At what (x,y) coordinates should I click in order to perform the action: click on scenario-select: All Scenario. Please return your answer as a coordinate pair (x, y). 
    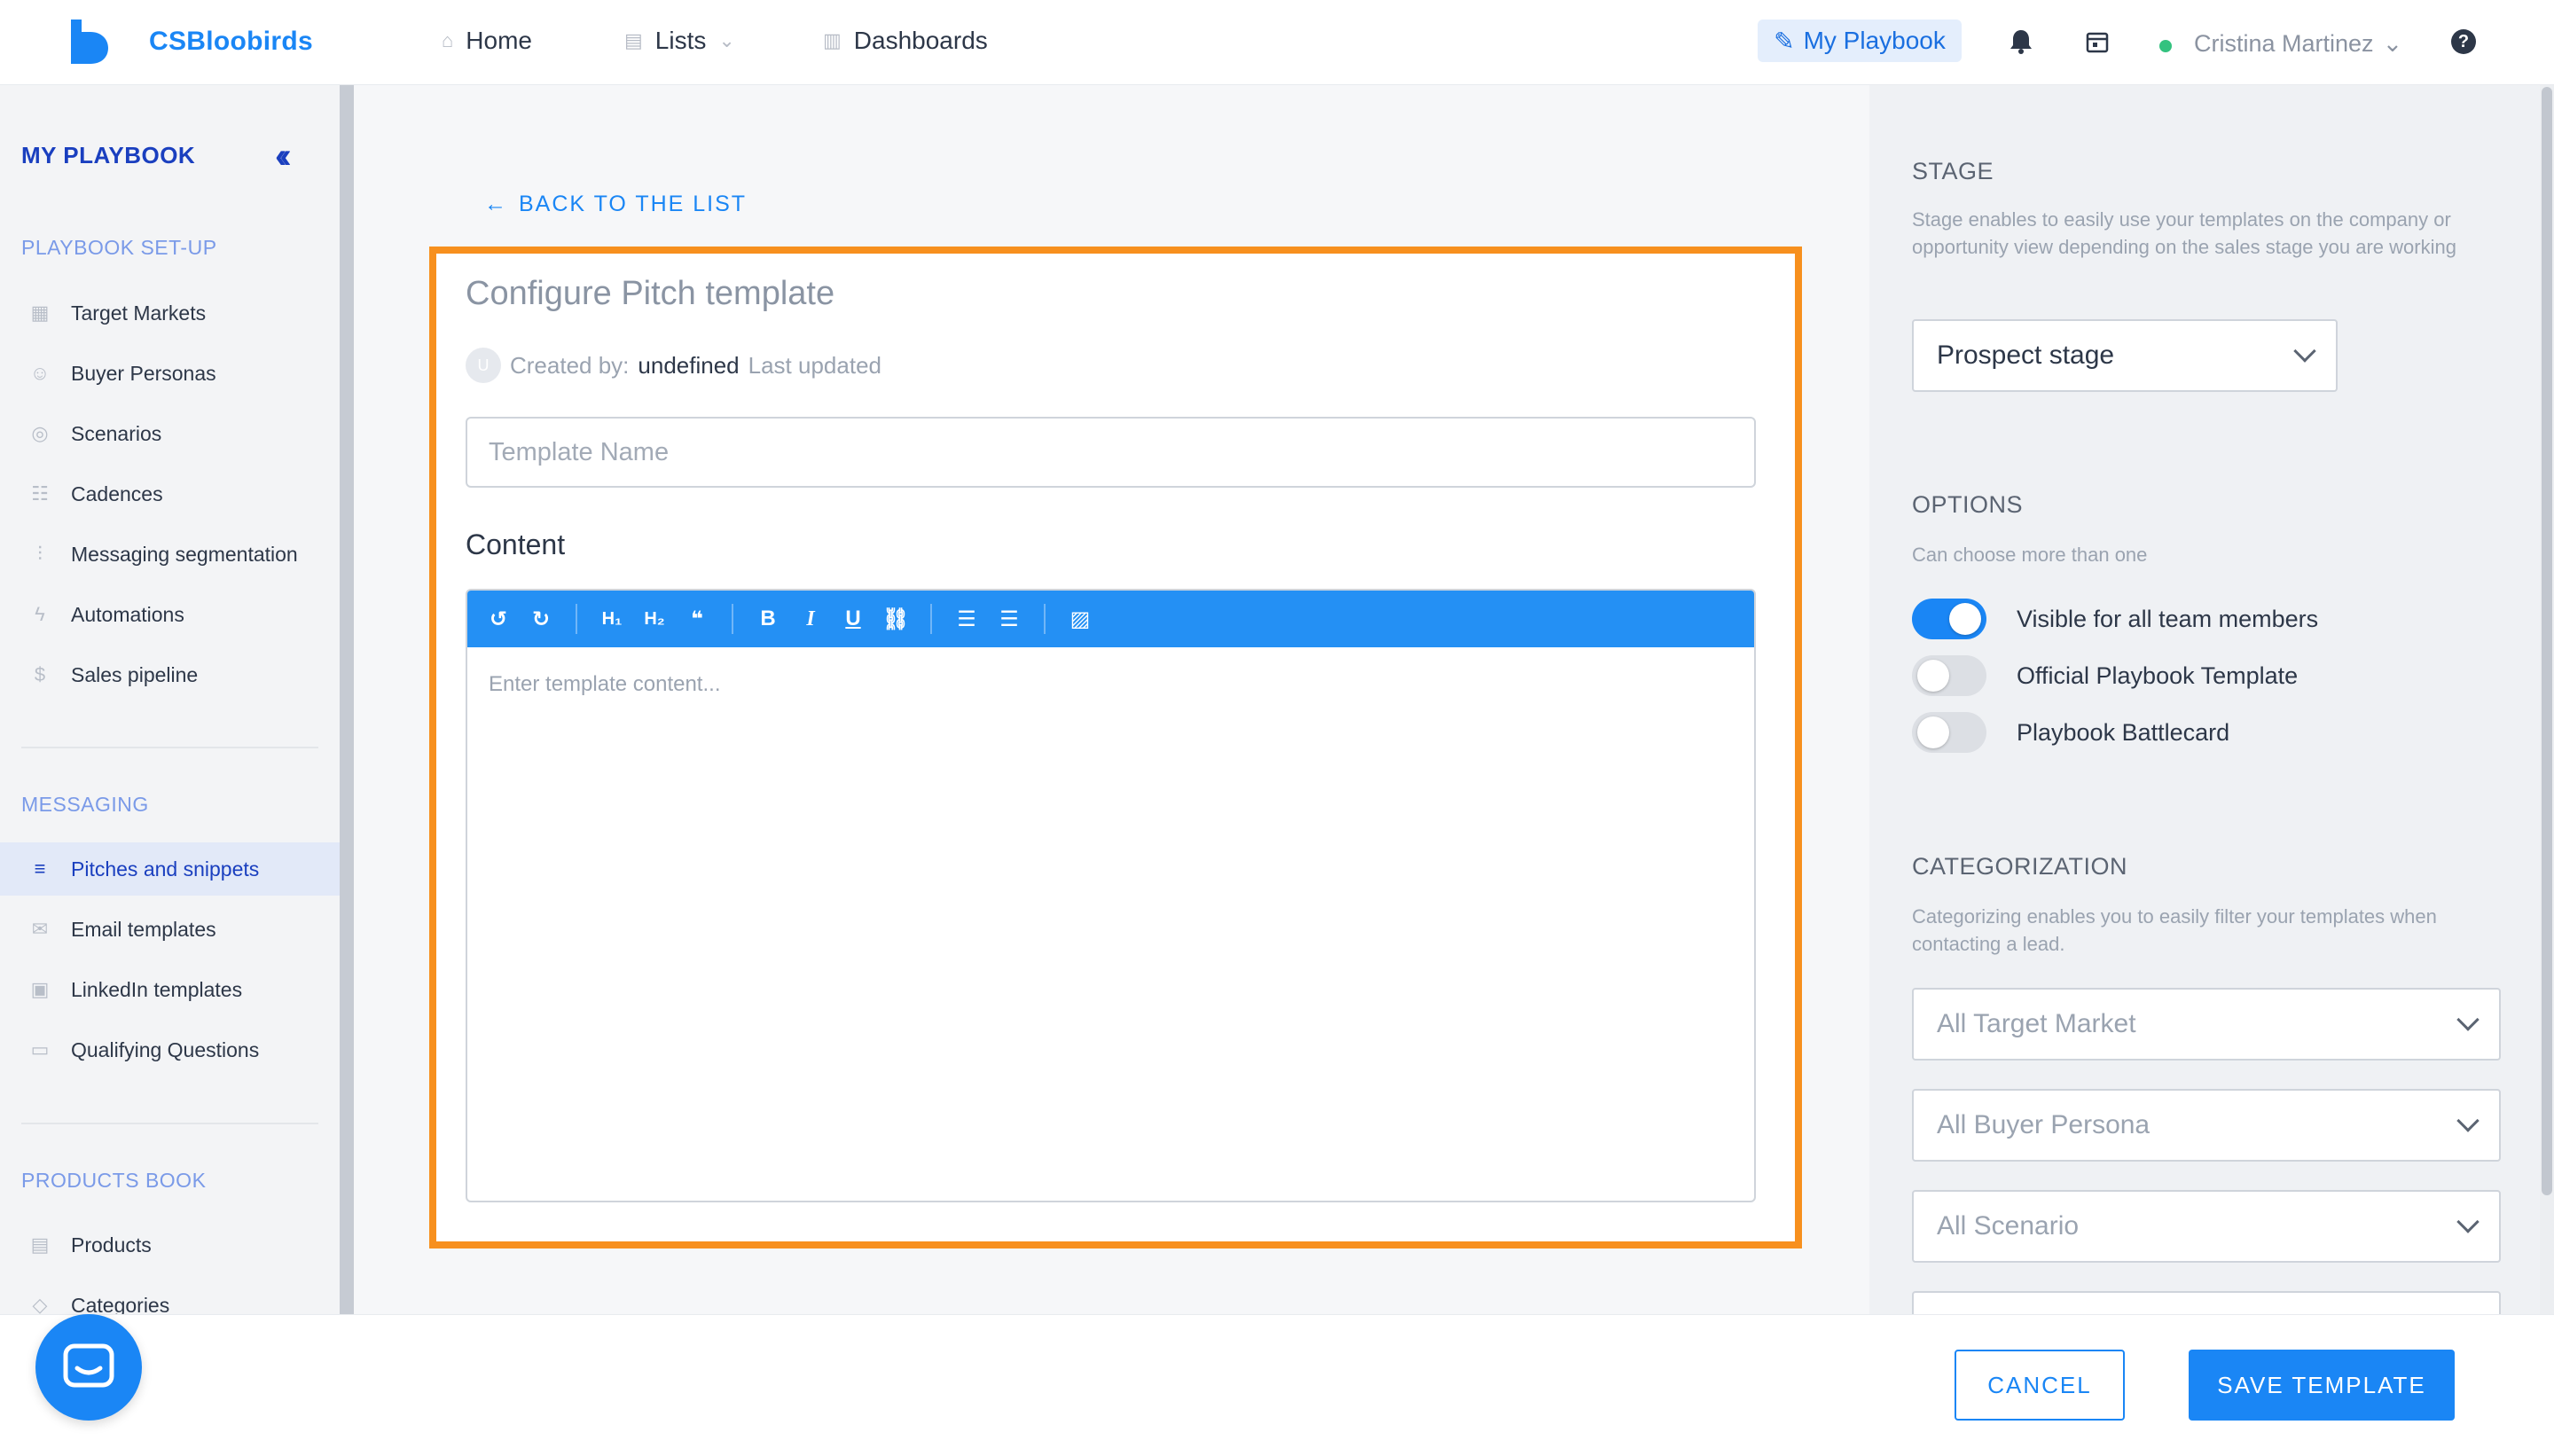
    Looking at the image, I should click on (2206, 1226).